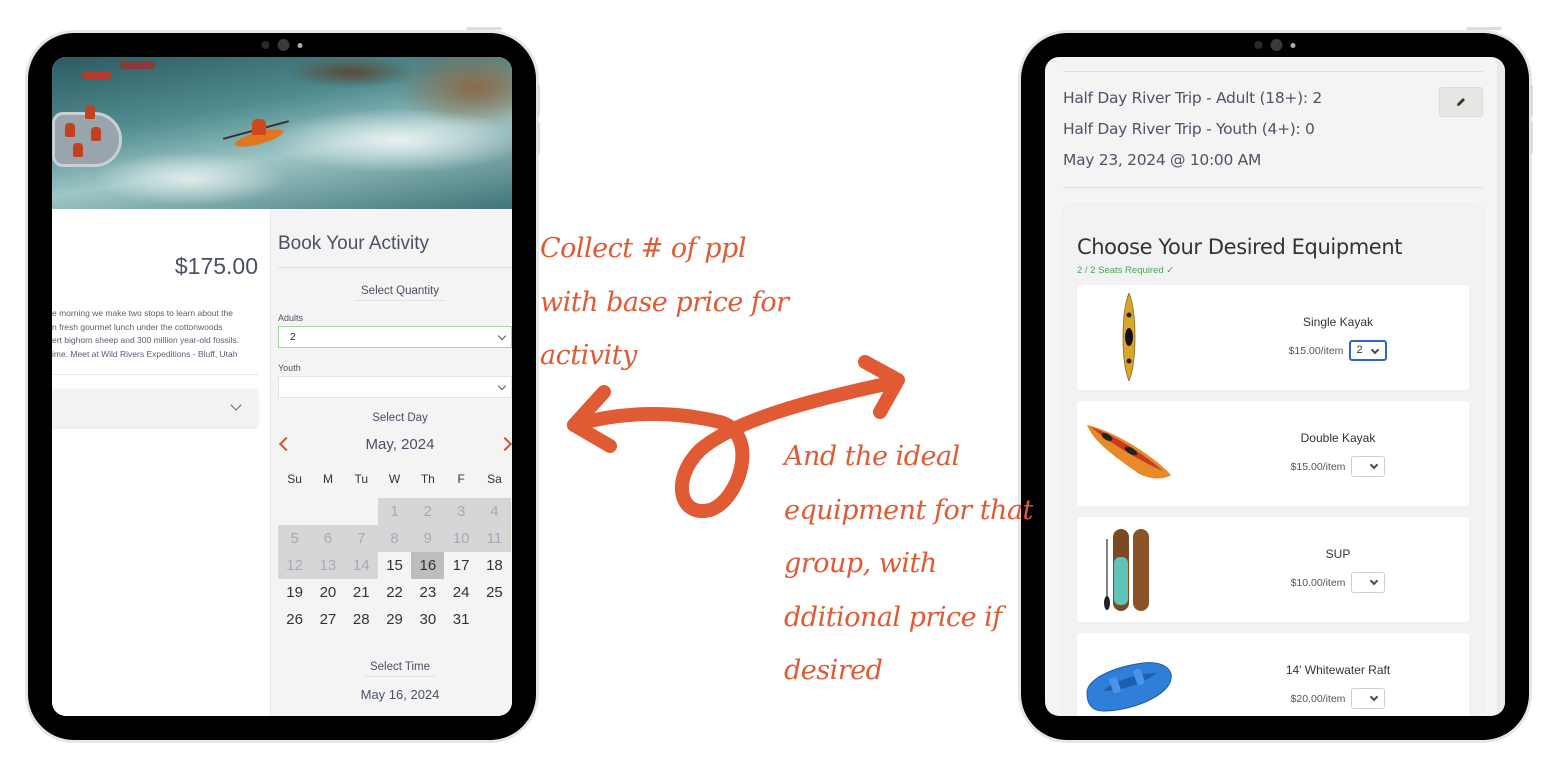  What do you see at coordinates (394, 592) in the screenshot?
I see `calendar-day: 22` at bounding box center [394, 592].